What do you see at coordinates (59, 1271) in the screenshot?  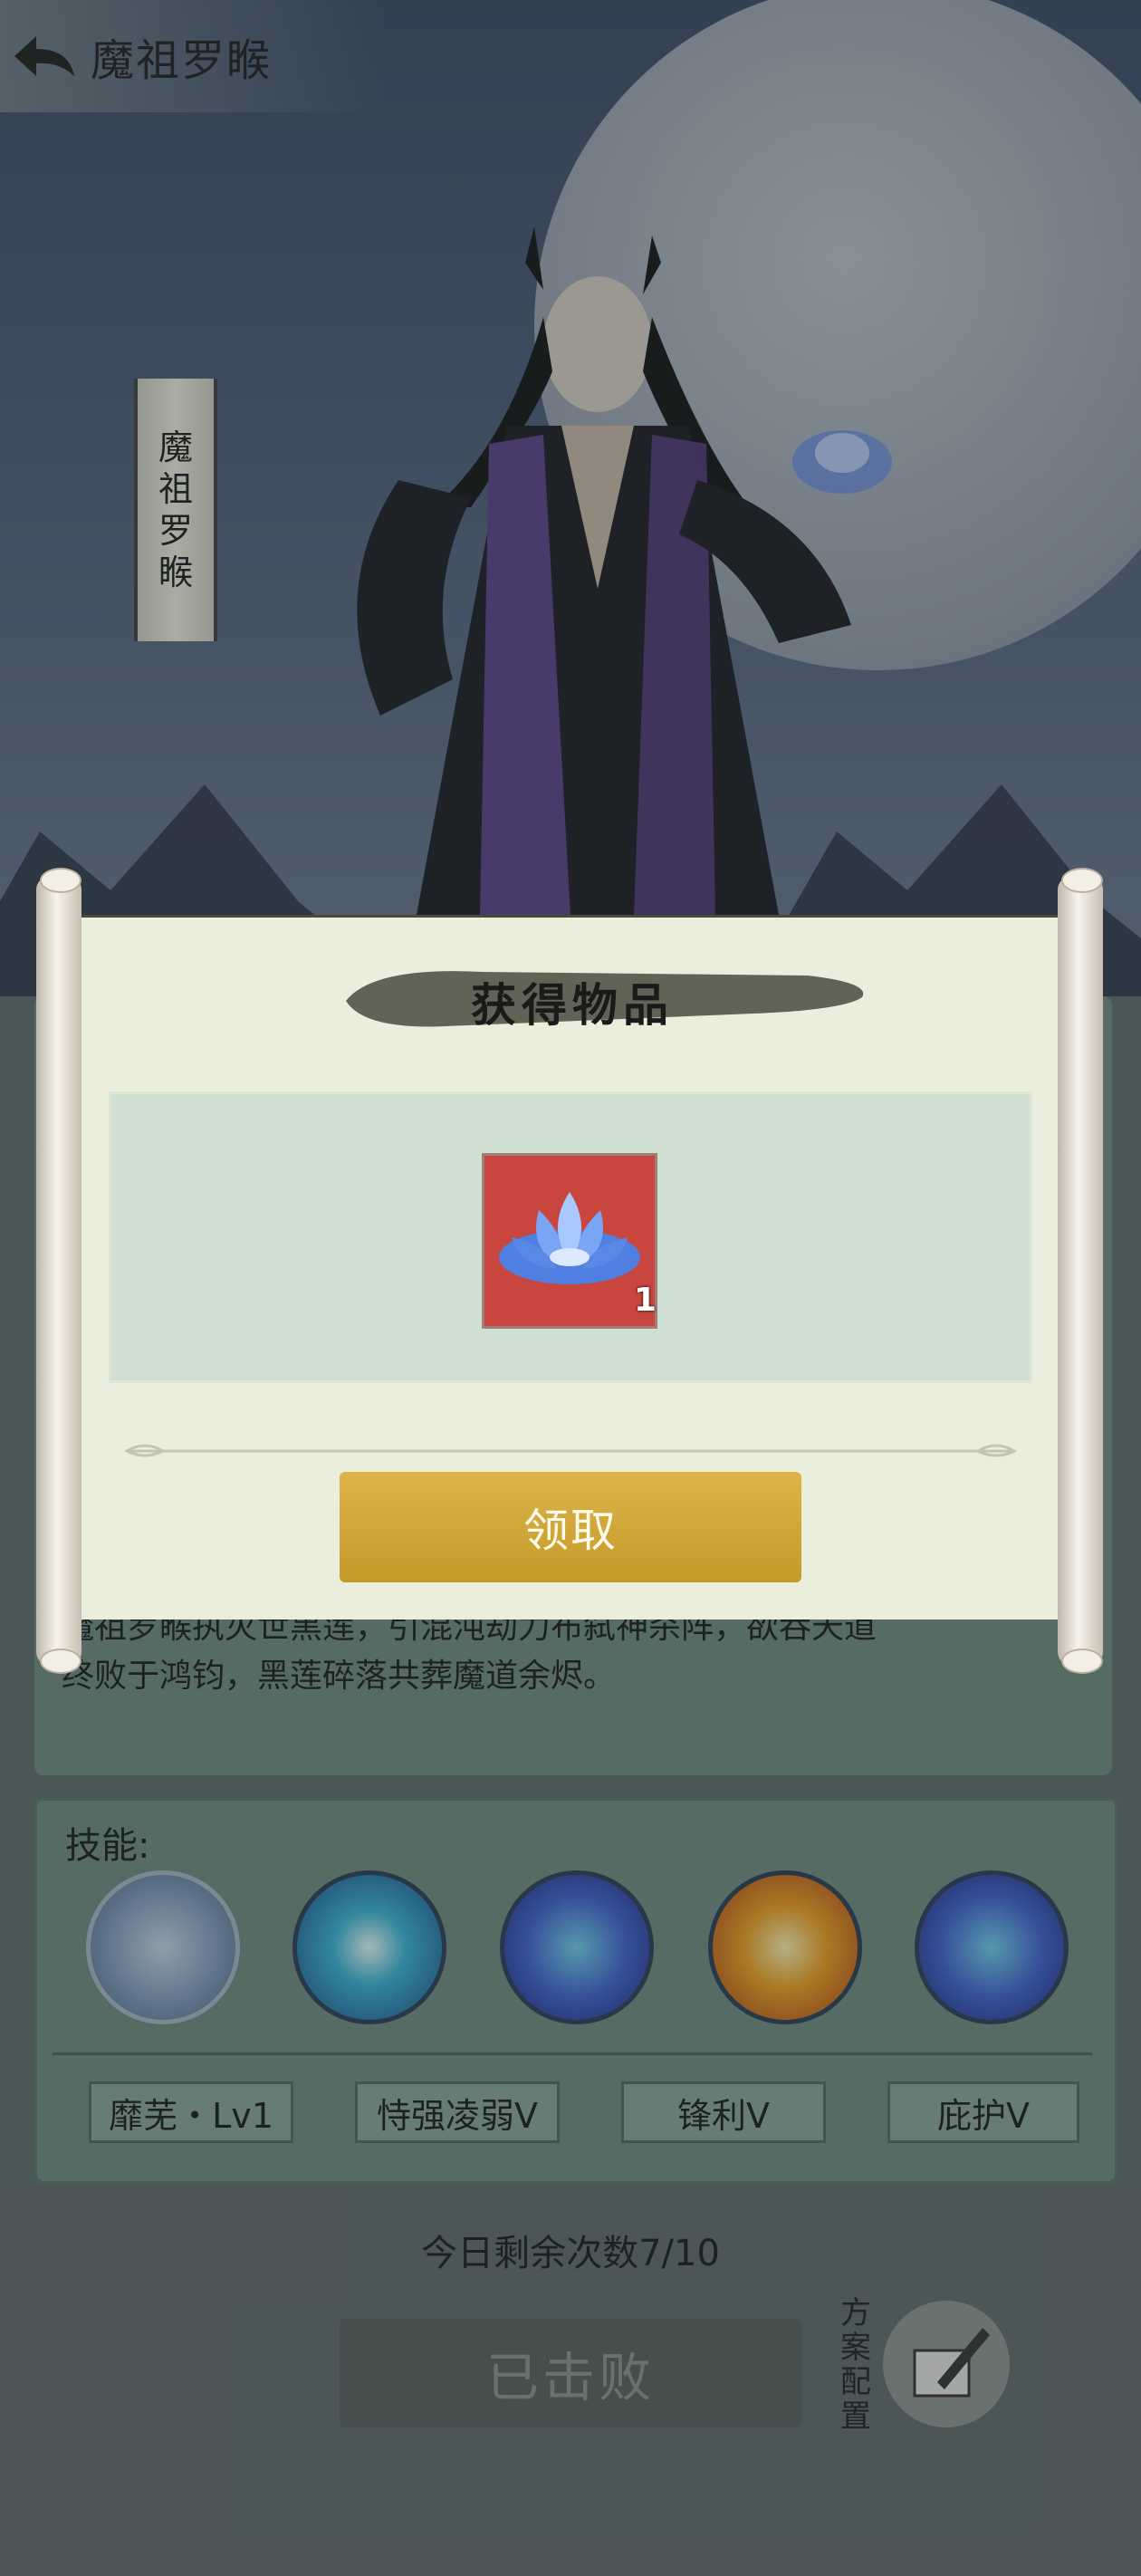 I see `scroll-rod-left` at bounding box center [59, 1271].